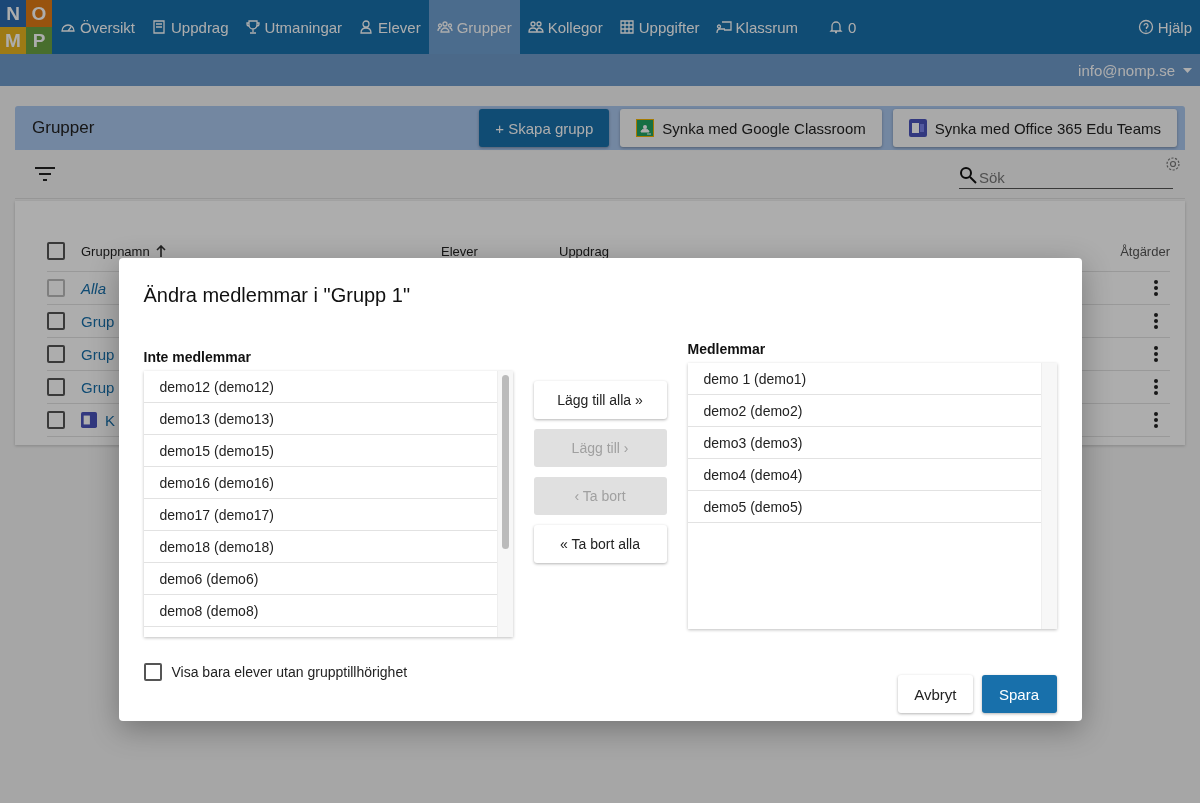 Image resolution: width=1200 pixels, height=803 pixels. What do you see at coordinates (320, 579) in the screenshot?
I see `list-item: demo6 (demo6)` at bounding box center [320, 579].